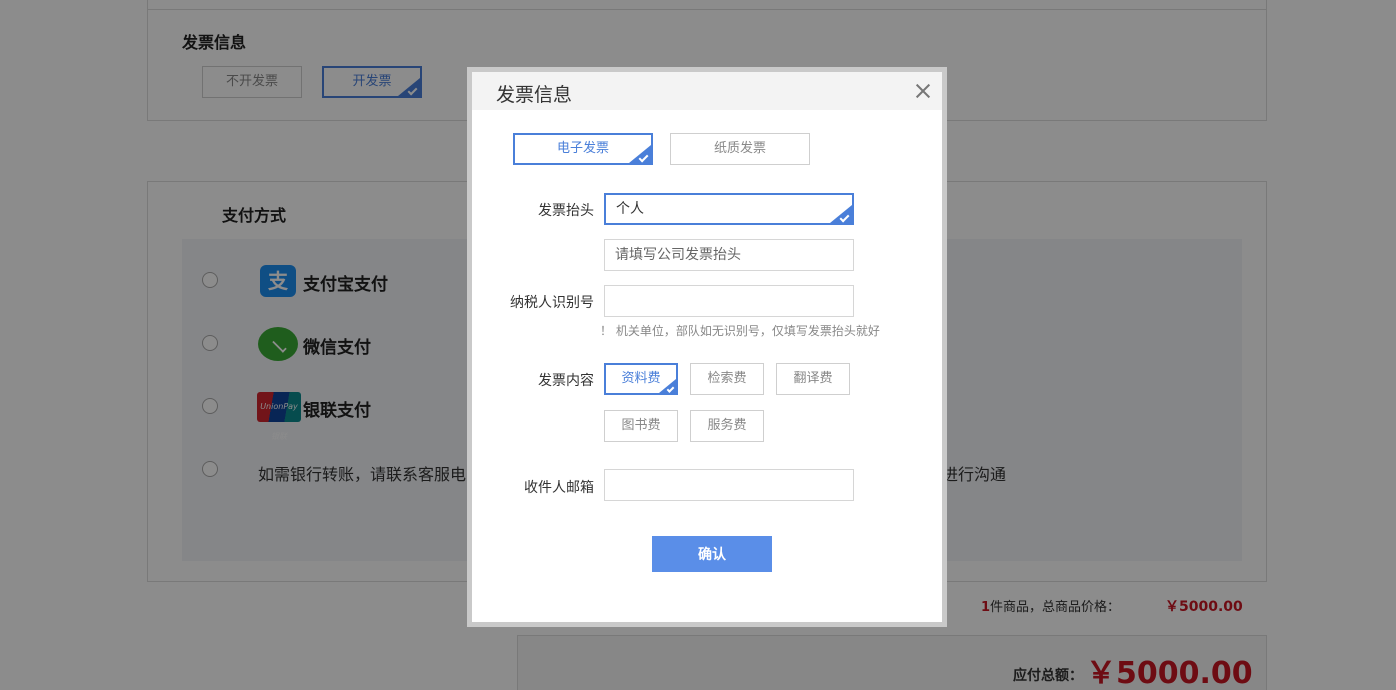 This screenshot has width=1396, height=690. I want to click on content-option-label: 资料费, so click(641, 378).